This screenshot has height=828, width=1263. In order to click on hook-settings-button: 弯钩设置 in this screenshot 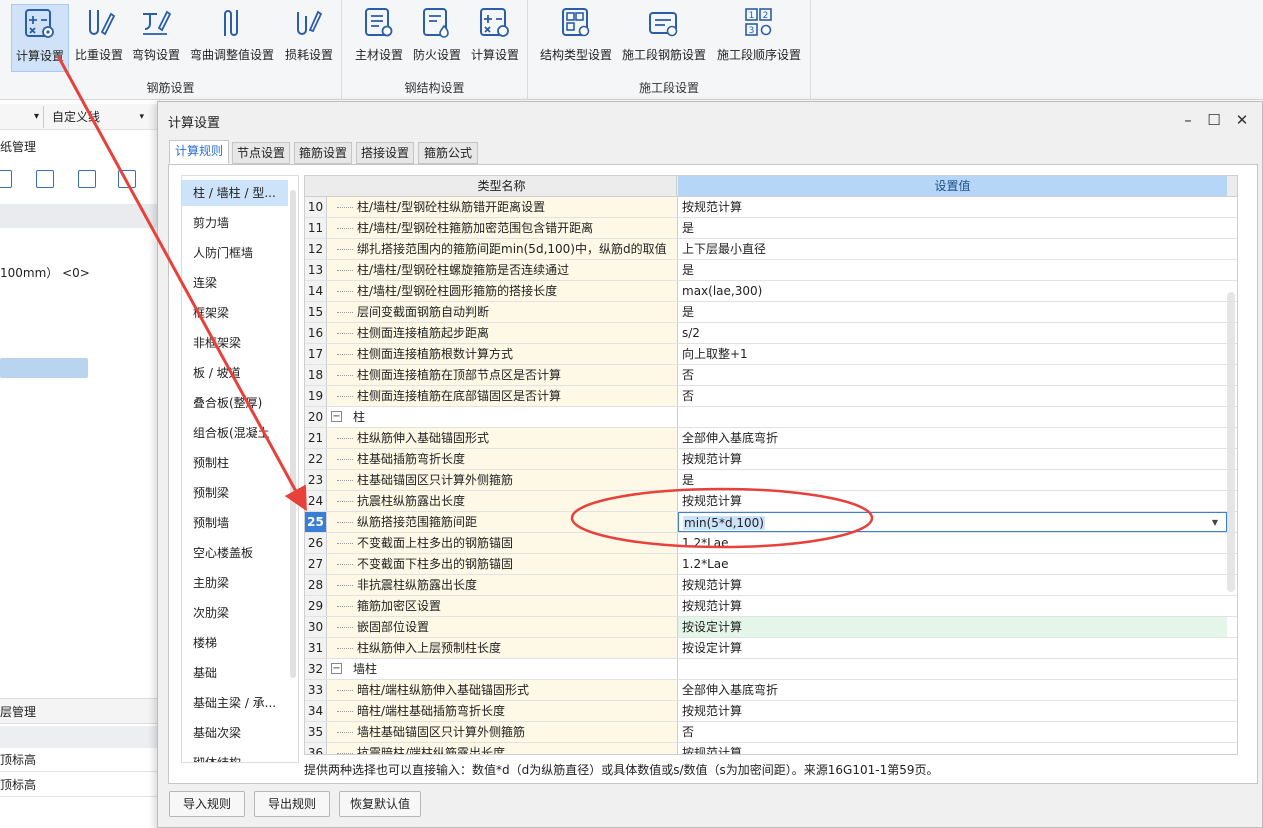, I will do `click(156, 38)`.